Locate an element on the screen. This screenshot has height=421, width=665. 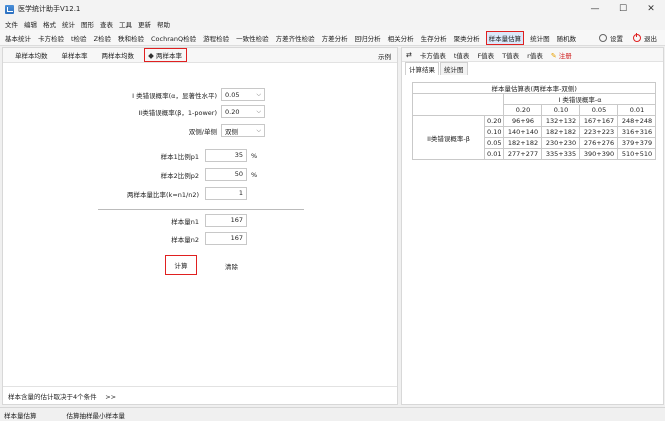
tab-two-rates-label: 两样本率 is located at coordinates (169, 56).